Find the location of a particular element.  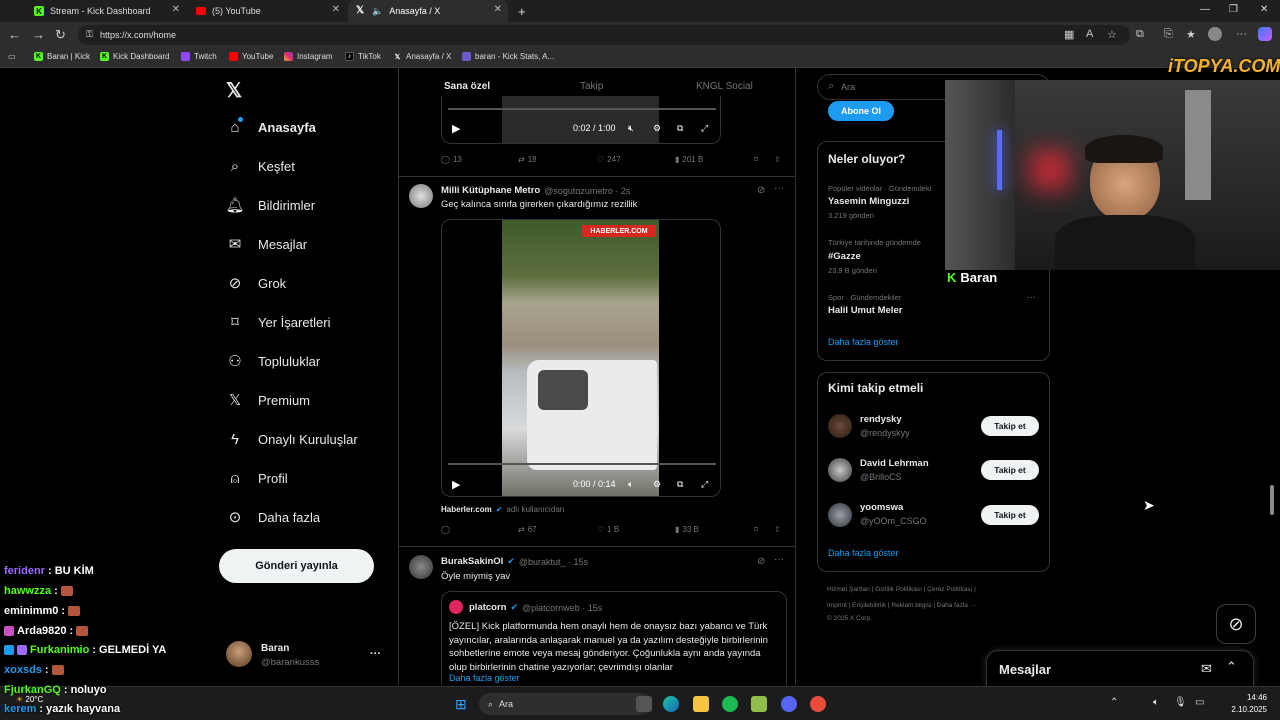

task-view-icon is located at coordinates (644, 704).